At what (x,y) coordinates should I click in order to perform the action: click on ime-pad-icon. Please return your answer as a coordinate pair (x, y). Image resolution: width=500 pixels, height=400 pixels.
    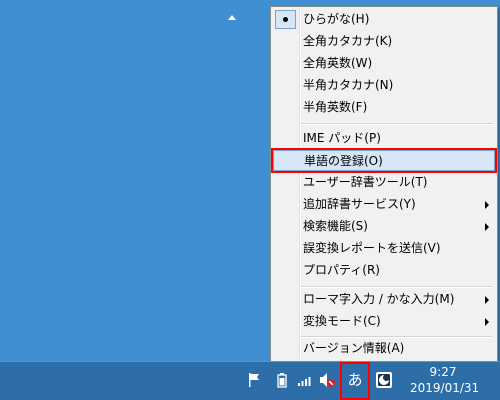
    Looking at the image, I should click on (384, 380).